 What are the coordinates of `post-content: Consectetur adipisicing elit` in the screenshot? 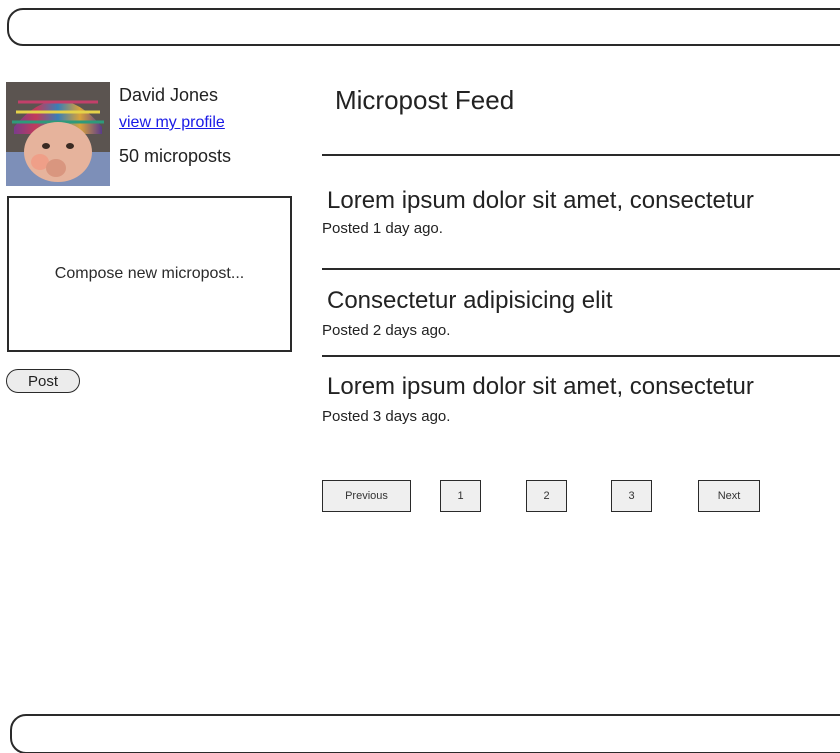 It's located at (470, 300).